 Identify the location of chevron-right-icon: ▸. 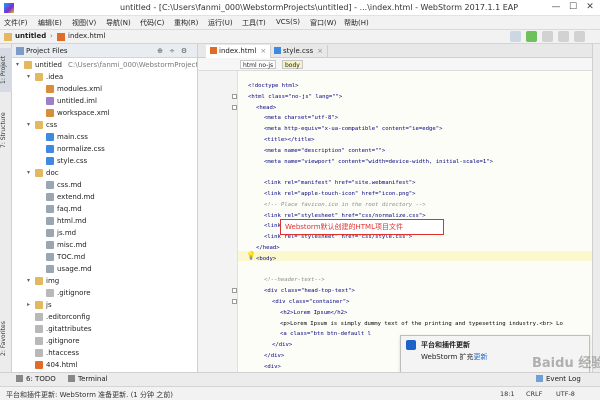
(30, 305).